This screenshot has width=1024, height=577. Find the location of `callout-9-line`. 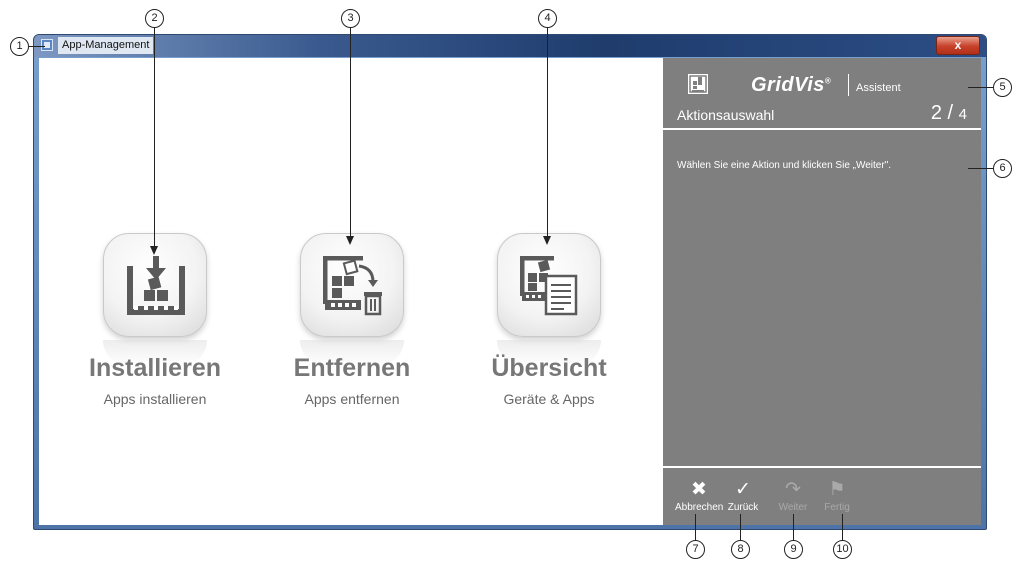

callout-9-line is located at coordinates (793, 527).